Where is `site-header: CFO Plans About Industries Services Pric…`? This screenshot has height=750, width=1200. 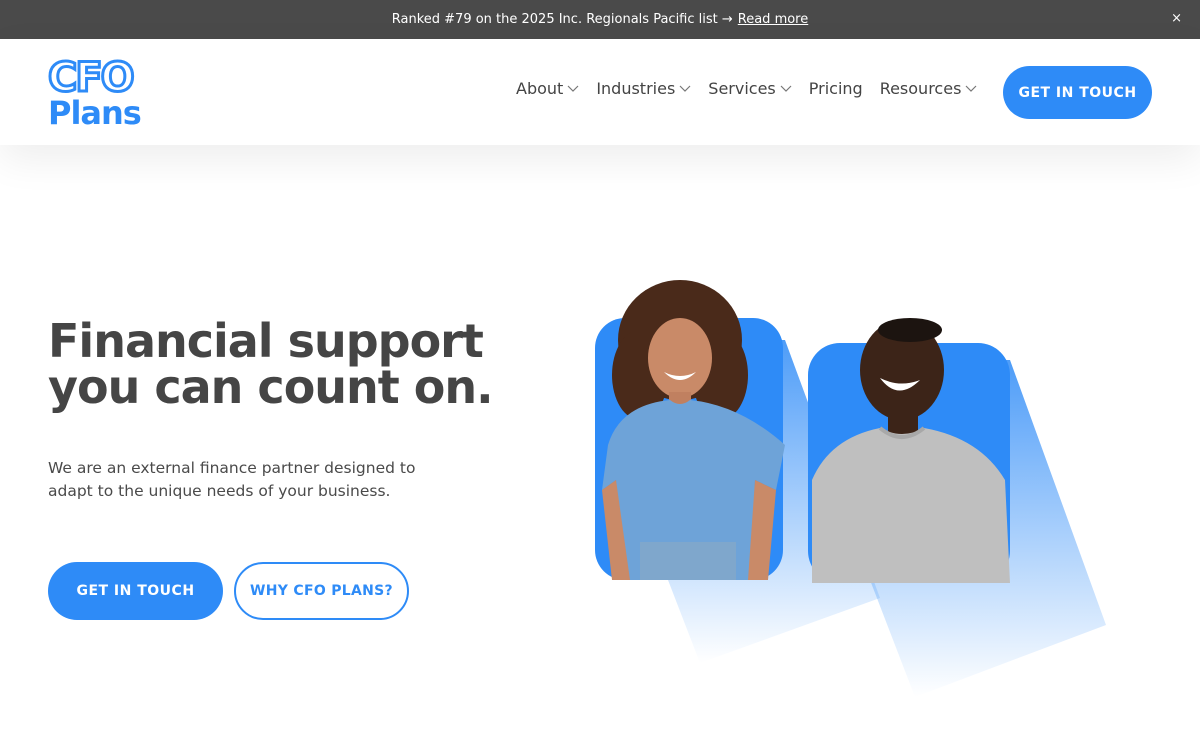
site-header: CFO Plans About Industries Services Pric… is located at coordinates (600, 92).